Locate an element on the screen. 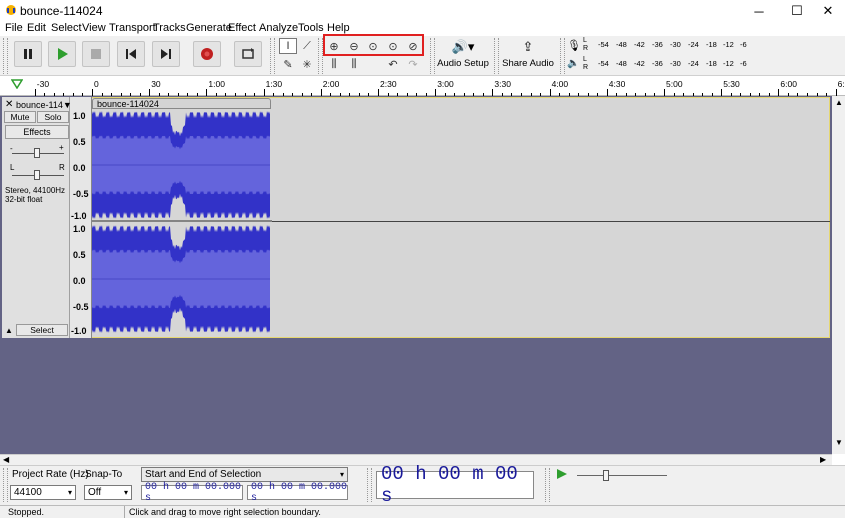 The height and width of the screenshot is (518, 845). audio-position-time: 00 h 00 m 00 s is located at coordinates (455, 485).